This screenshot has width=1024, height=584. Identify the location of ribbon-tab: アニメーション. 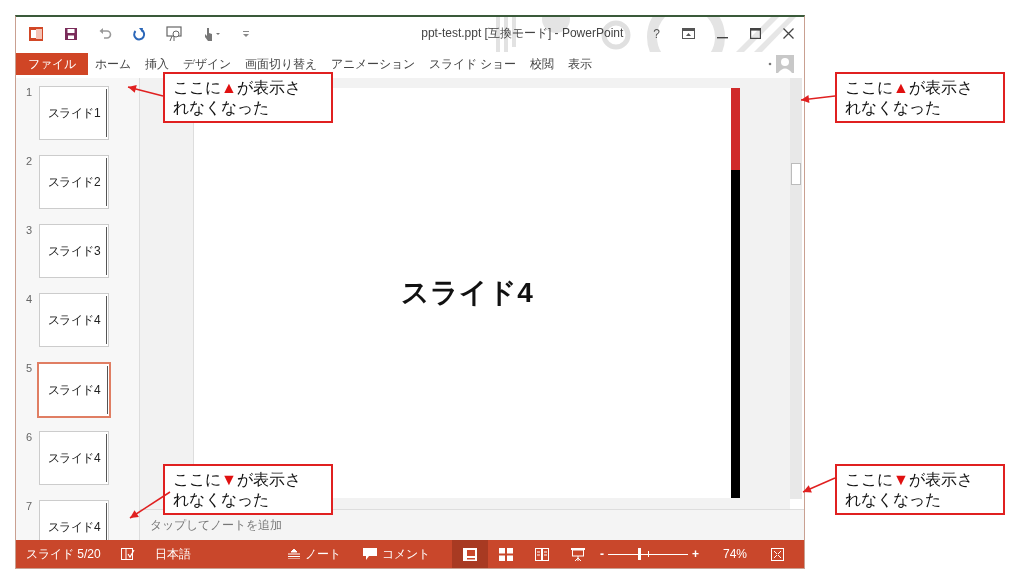
(373, 64).